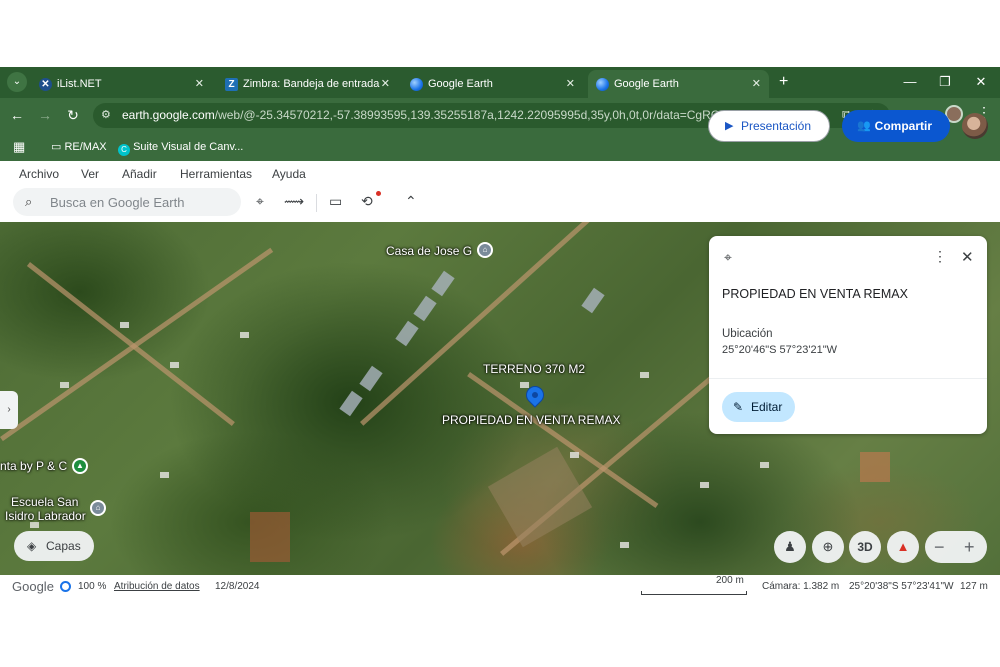  Describe the element at coordinates (335, 201) in the screenshot. I see `measure-ruler-icon: ▭` at that location.